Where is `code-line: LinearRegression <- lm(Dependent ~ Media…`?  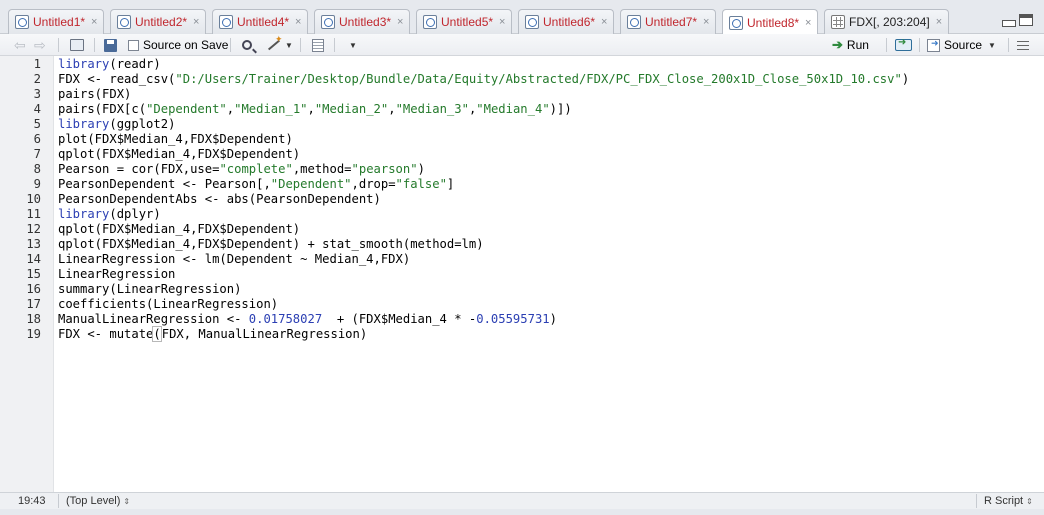 code-line: LinearRegression <- lm(Dependent ~ Media… is located at coordinates (234, 259).